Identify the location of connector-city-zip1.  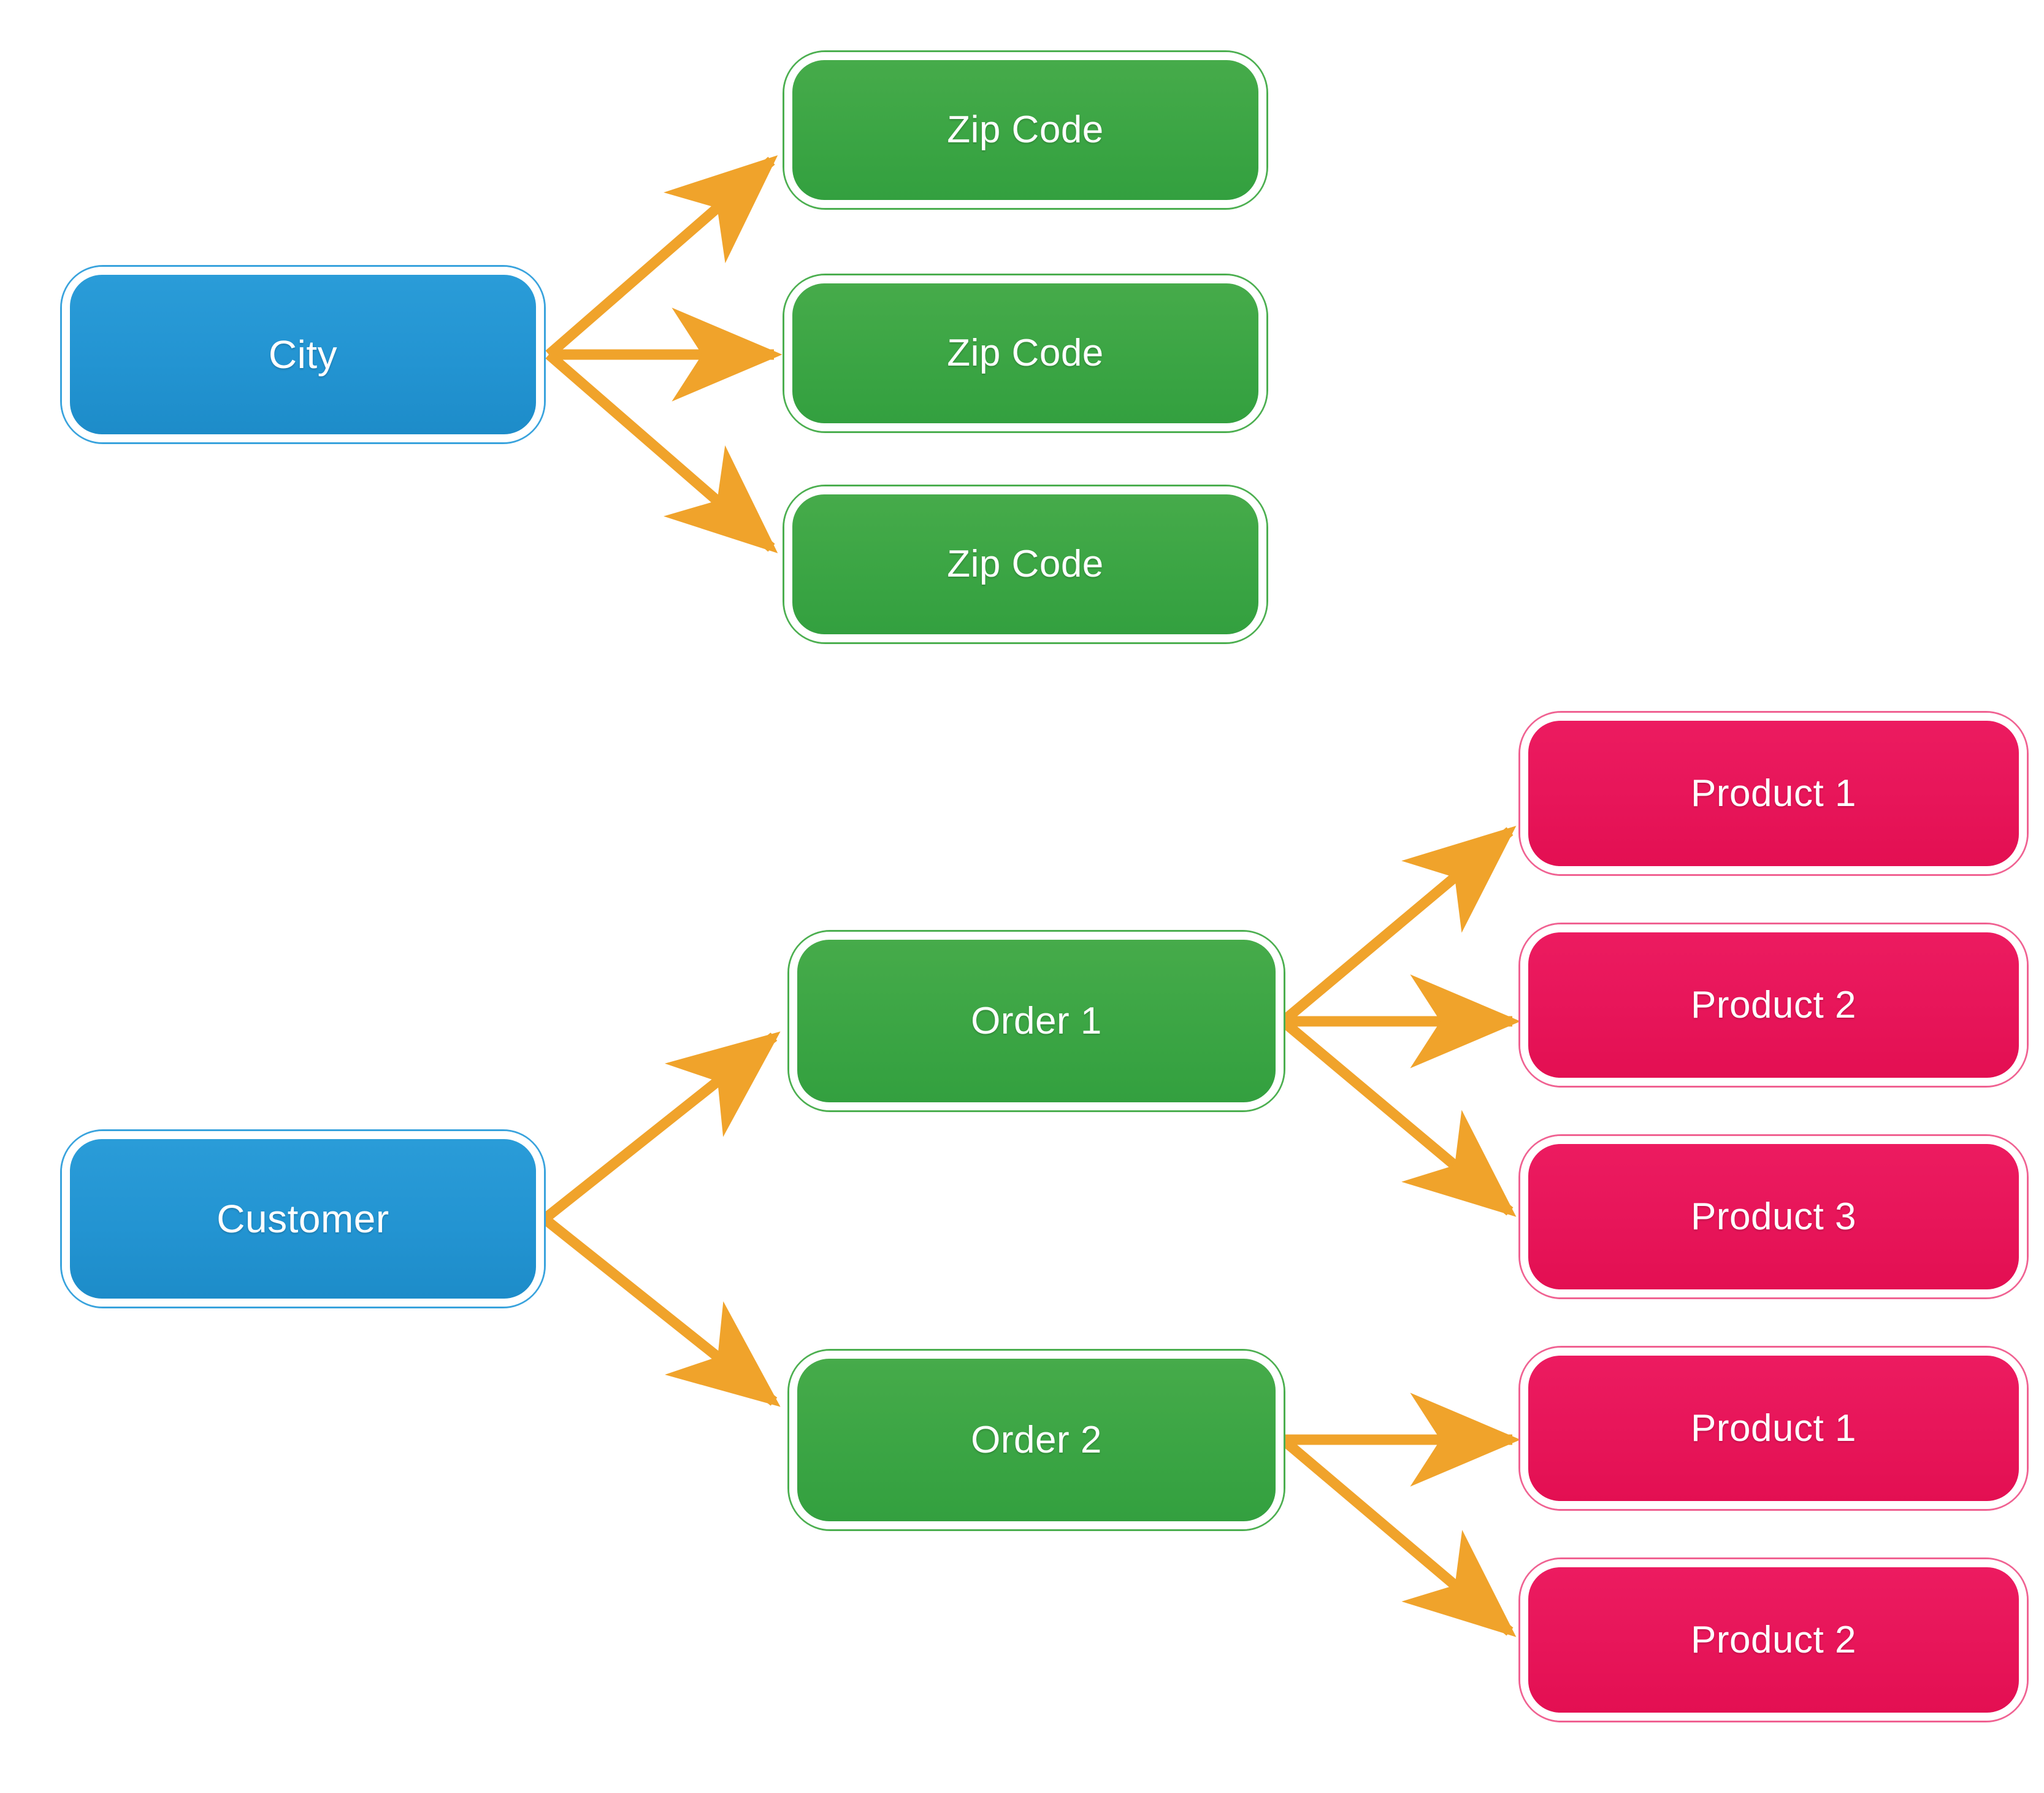
(661, 257).